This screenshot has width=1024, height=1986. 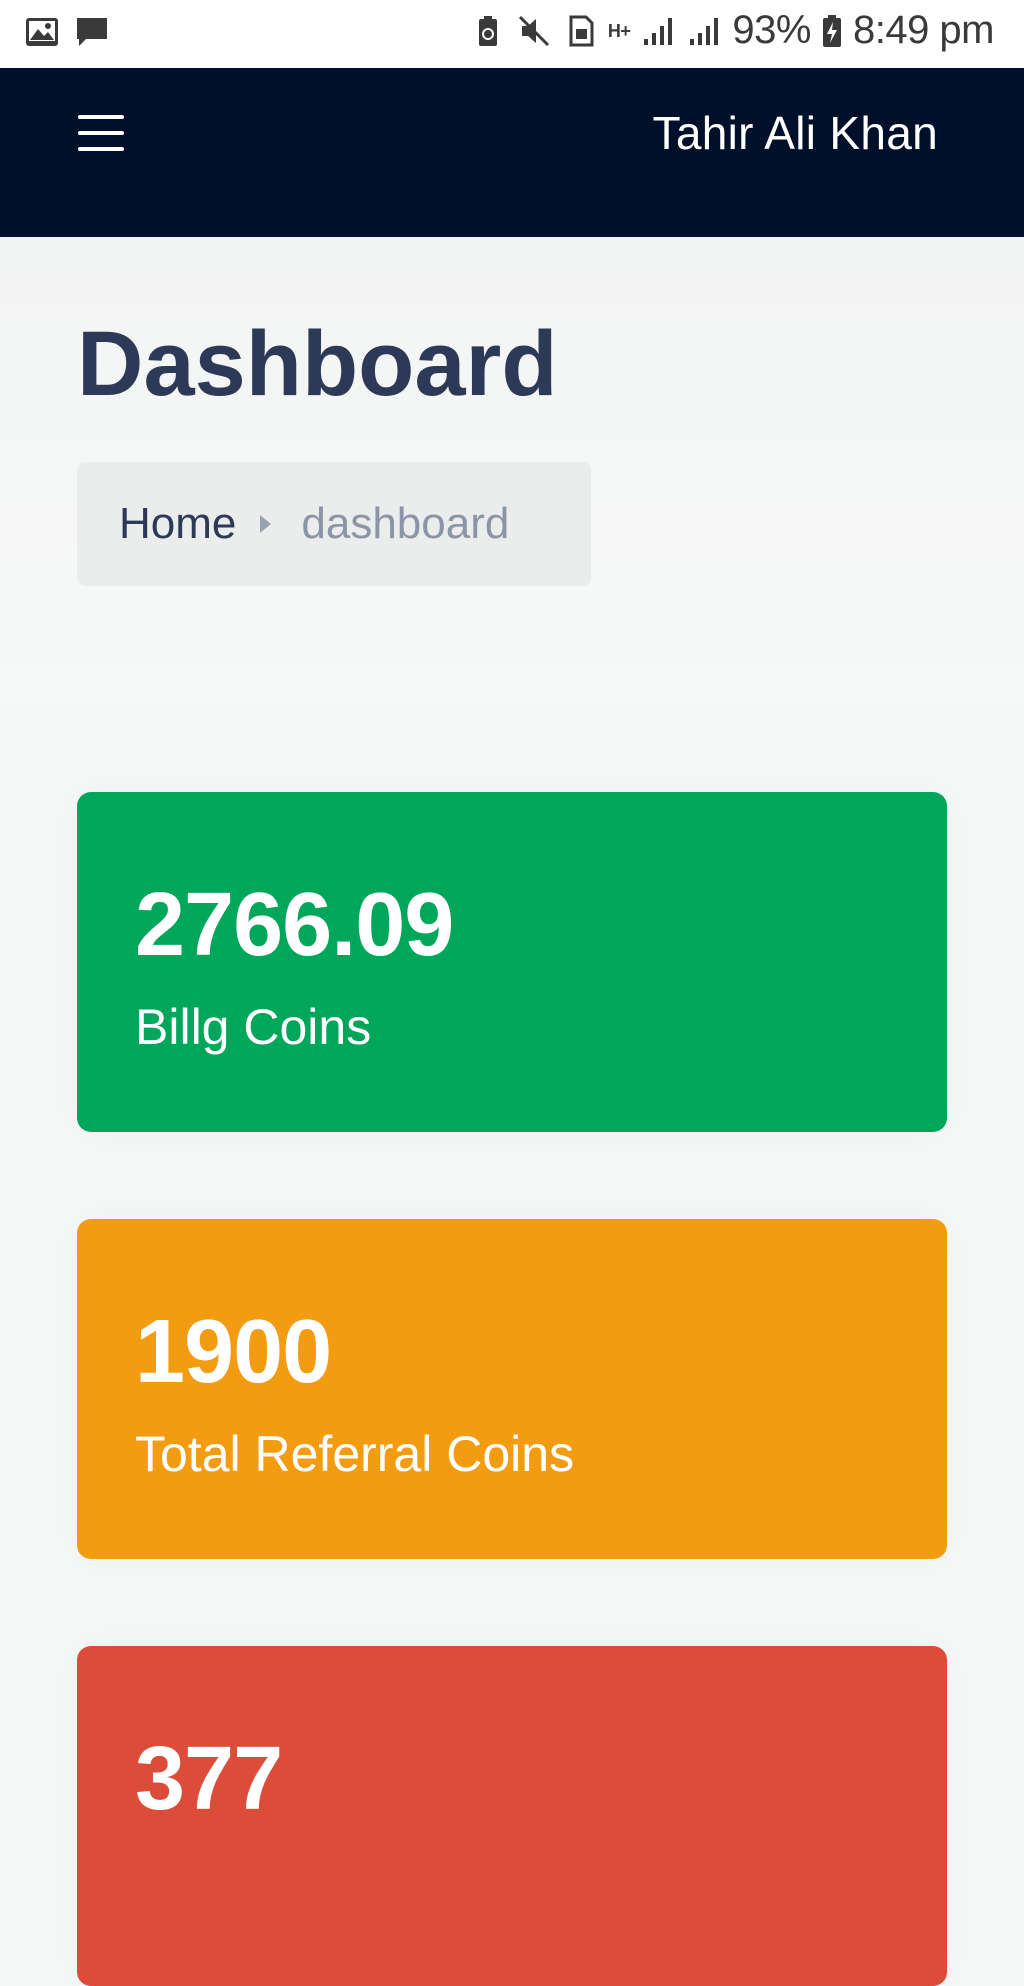 What do you see at coordinates (512, 1816) in the screenshot?
I see `third-stat-card: 377` at bounding box center [512, 1816].